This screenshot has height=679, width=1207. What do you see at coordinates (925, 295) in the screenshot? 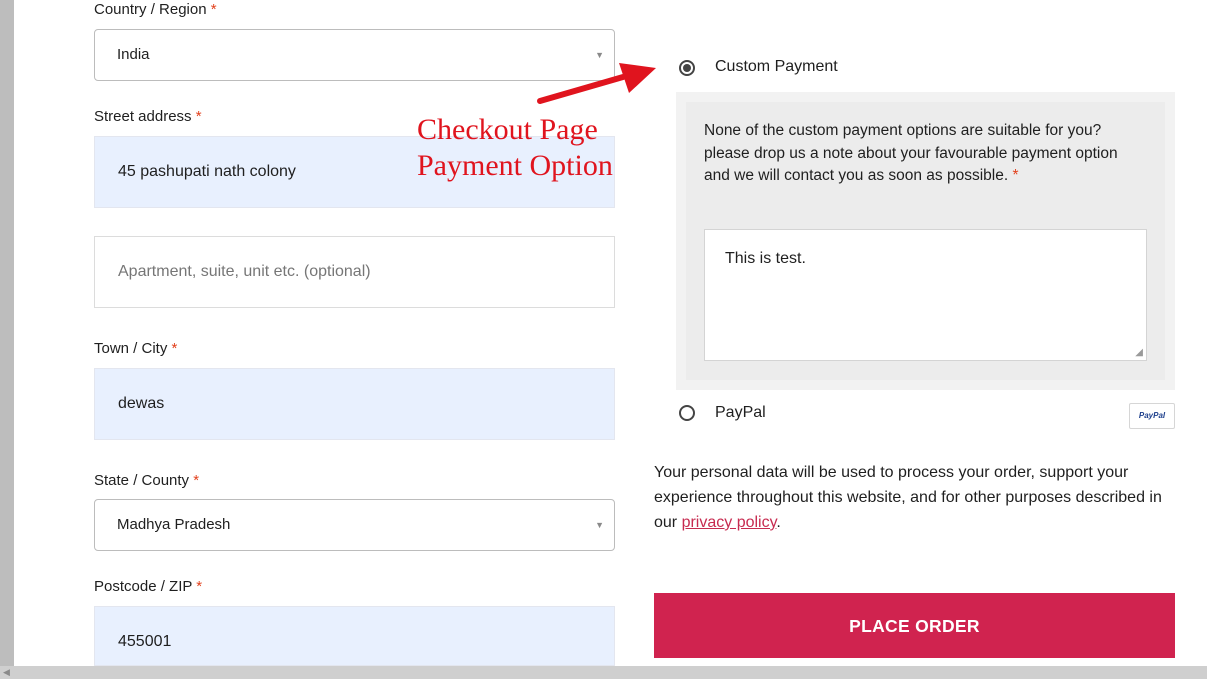
I see `payment-note-textarea: This is test. ◢` at bounding box center [925, 295].